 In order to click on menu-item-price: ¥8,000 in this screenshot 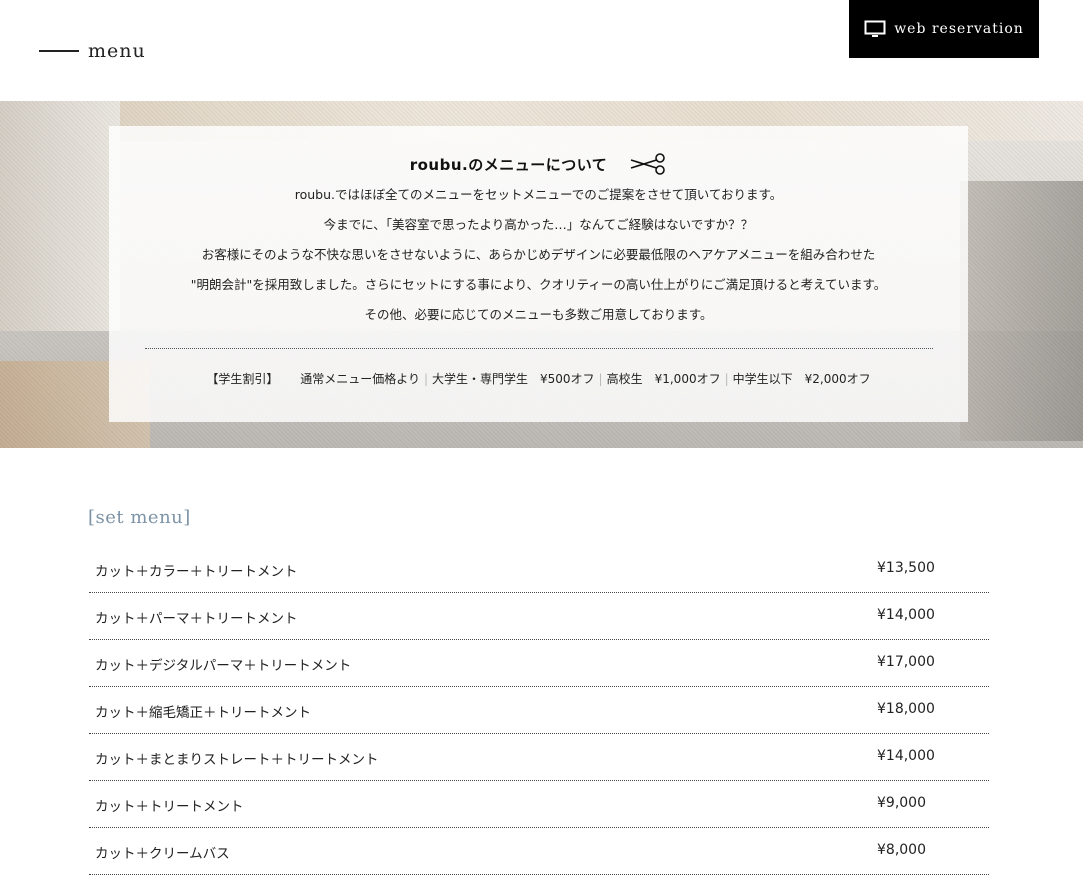, I will do `click(901, 850)`.